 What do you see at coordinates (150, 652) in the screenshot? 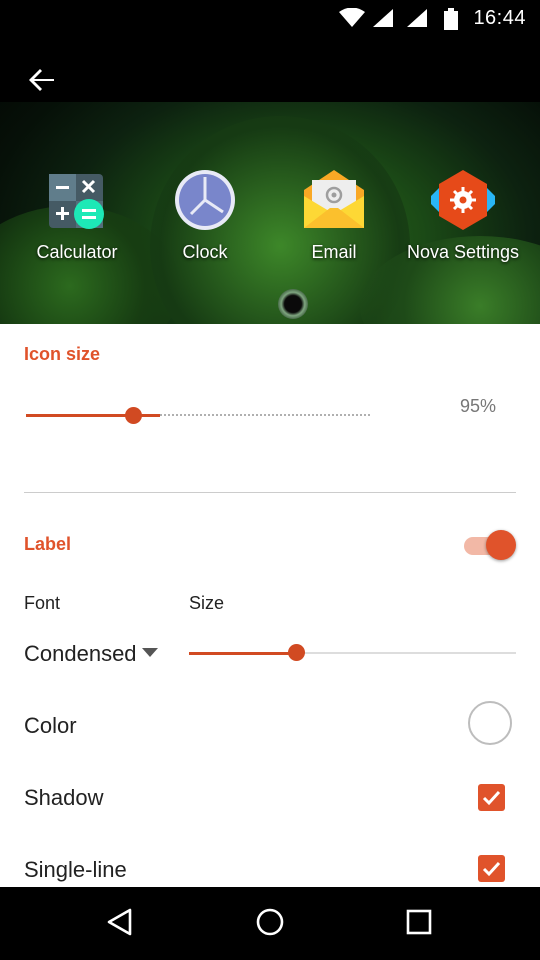
I see `chevron-down-icon` at bounding box center [150, 652].